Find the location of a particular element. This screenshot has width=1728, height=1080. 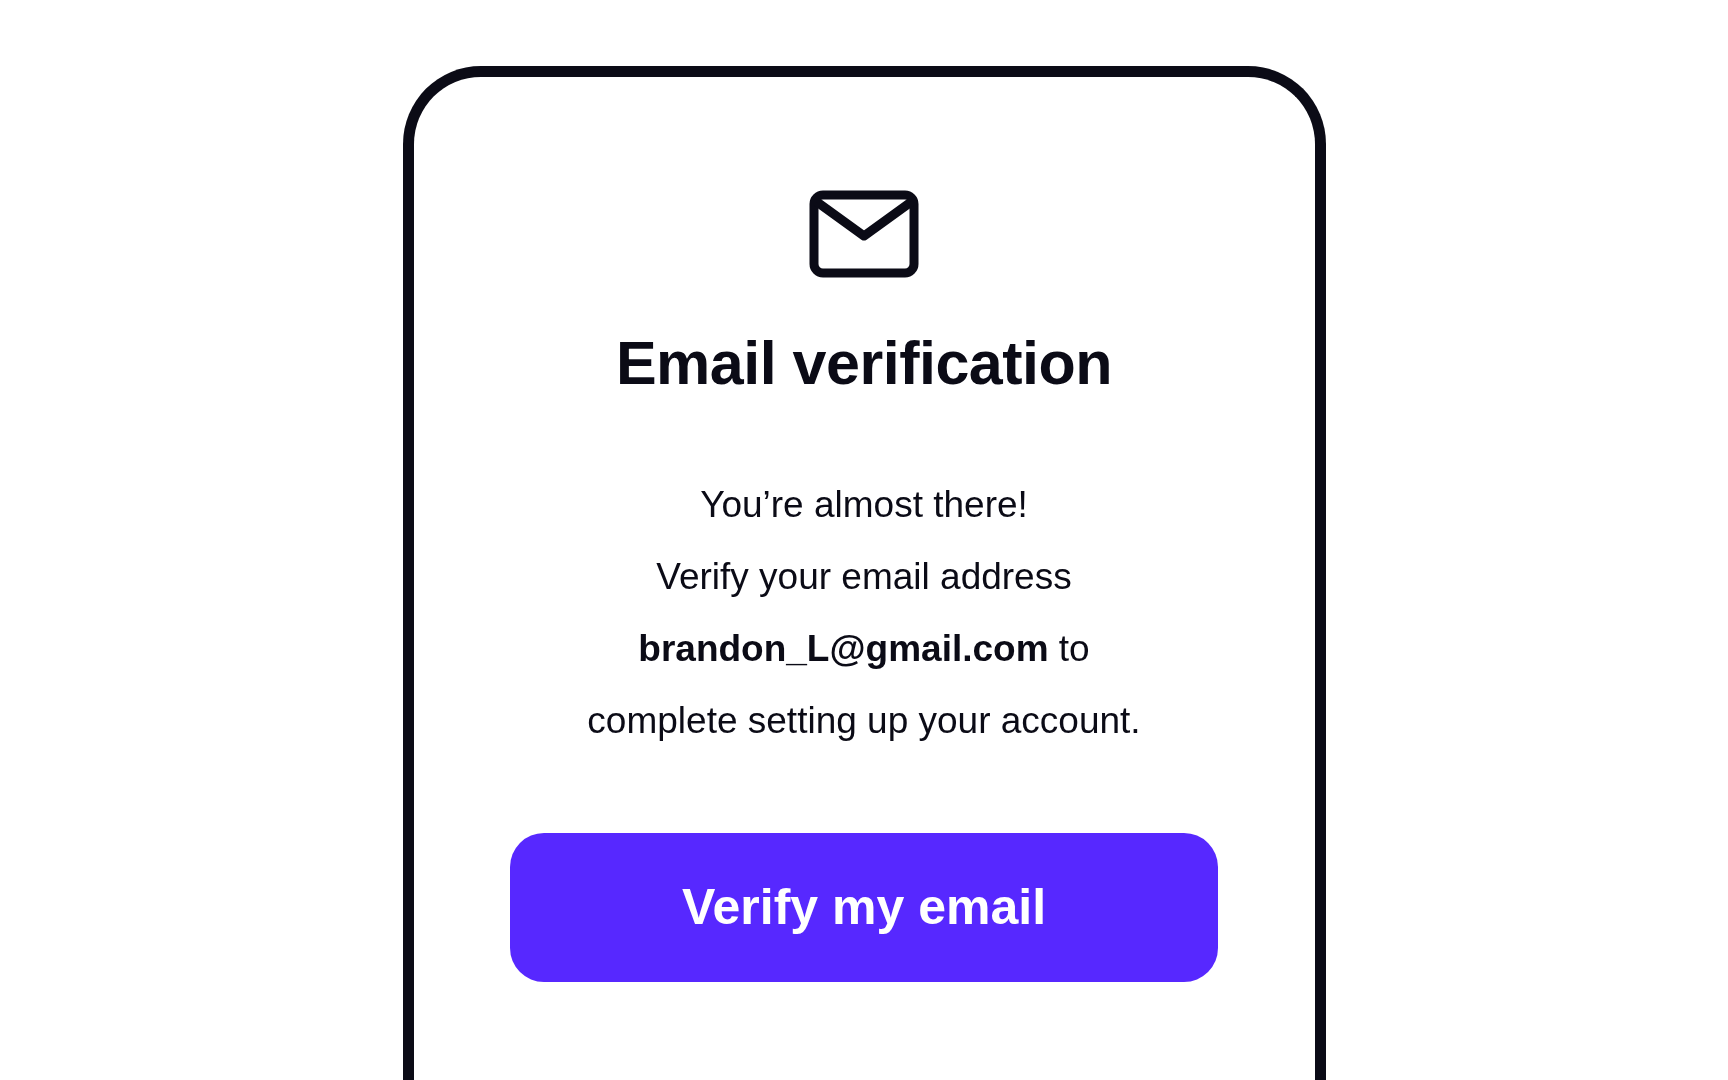

verify-button: Verify my email is located at coordinates (864, 908).